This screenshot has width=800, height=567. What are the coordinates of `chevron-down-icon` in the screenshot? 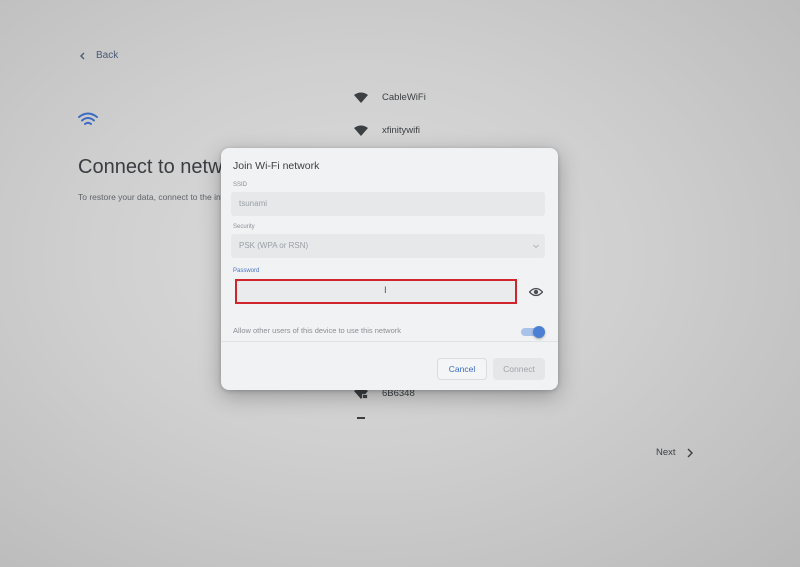 It's located at (536, 246).